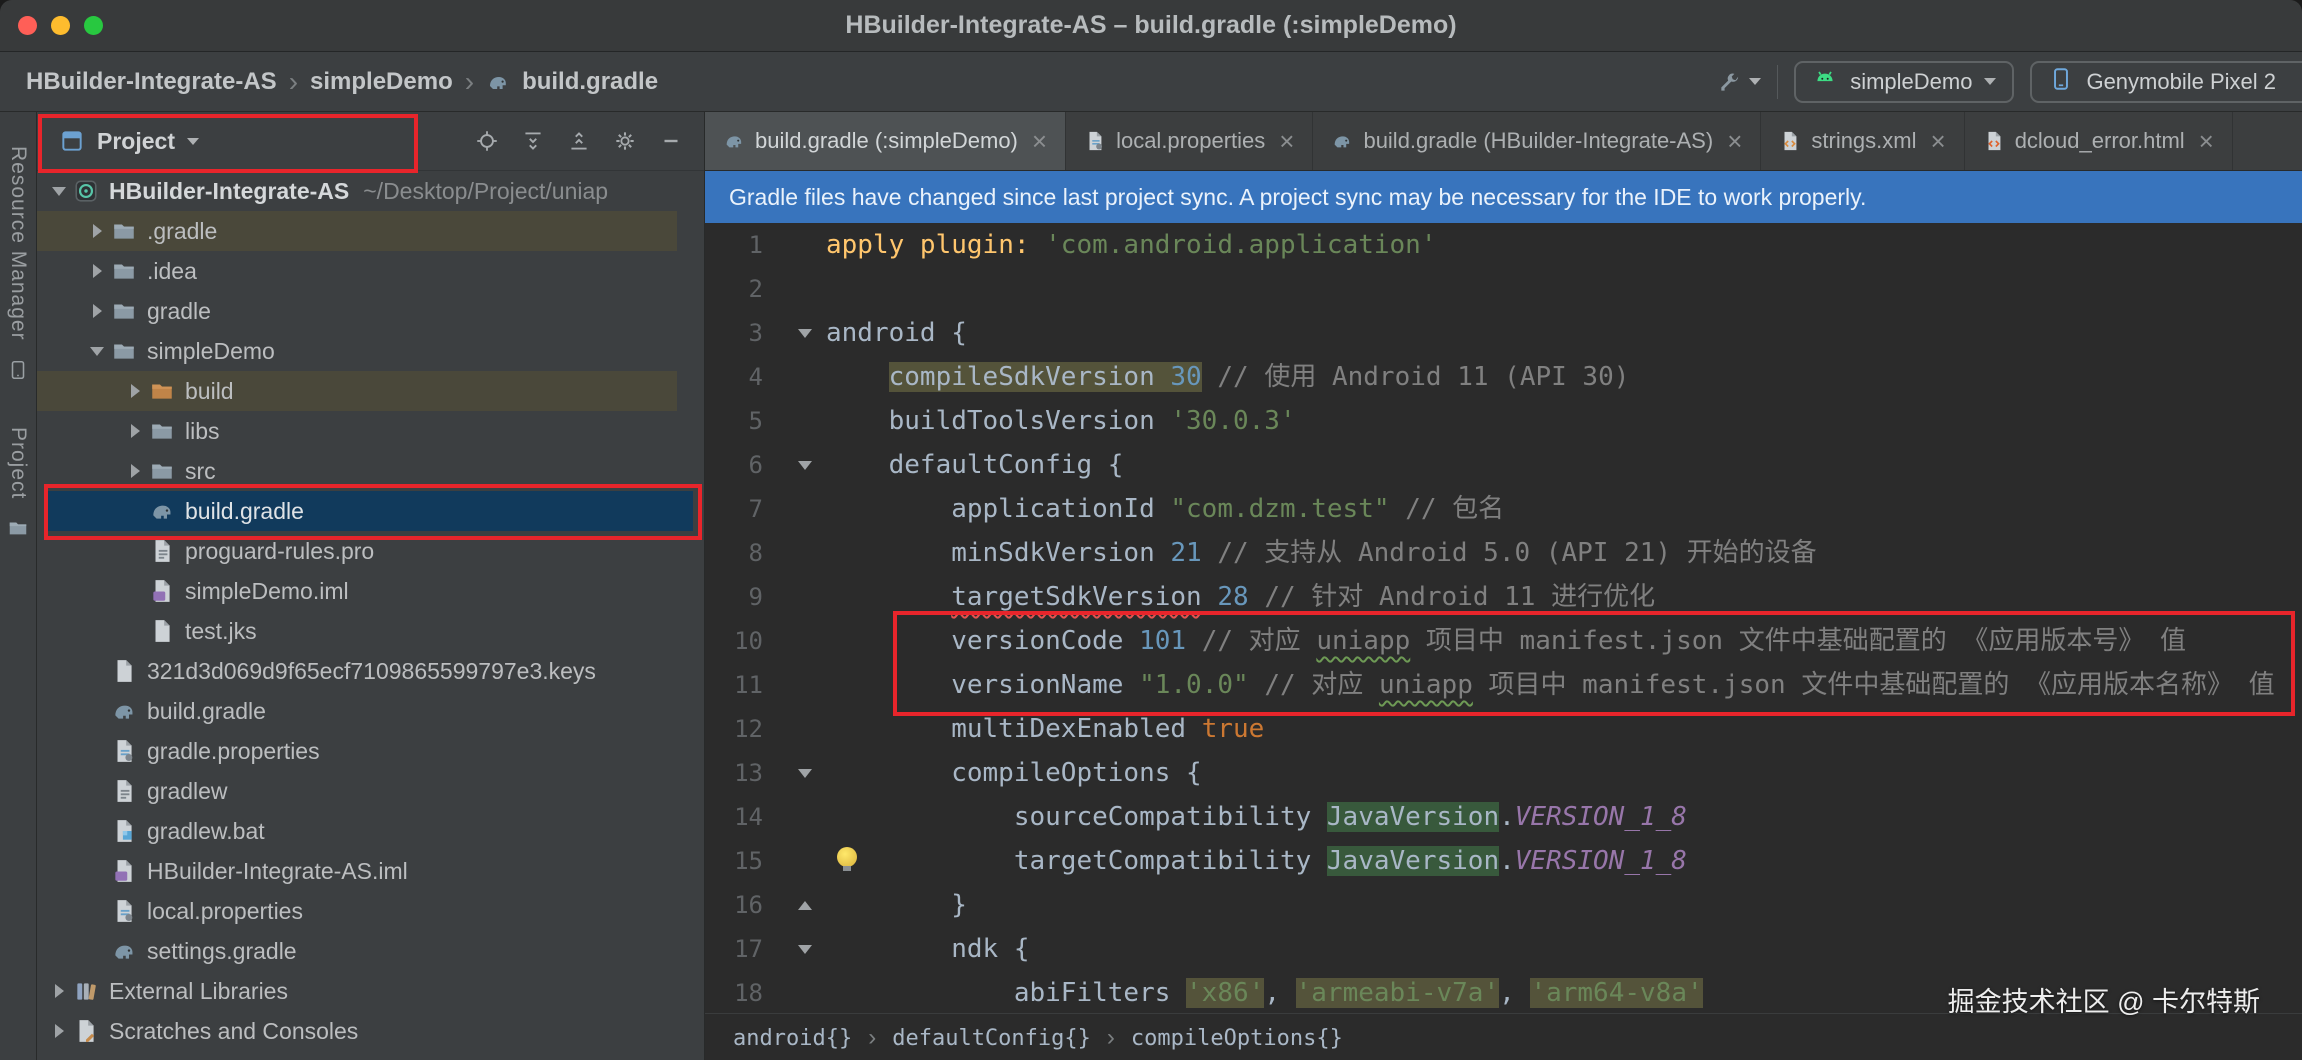  What do you see at coordinates (18, 370) in the screenshot?
I see `device-icon` at bounding box center [18, 370].